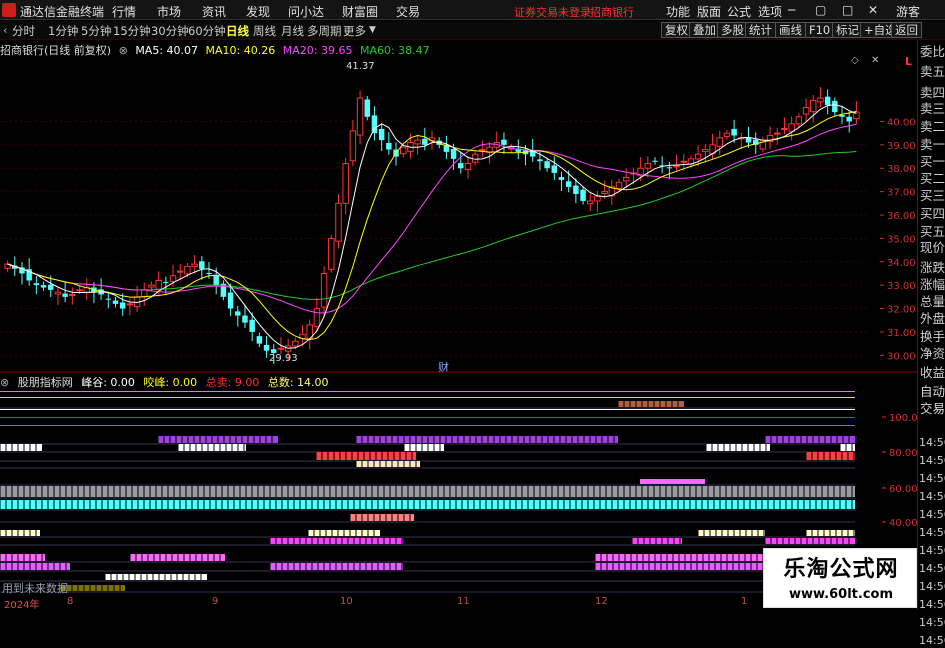 The width and height of the screenshot is (945, 648). I want to click on menu-item-caifuquan: 财富圈, so click(360, 11).